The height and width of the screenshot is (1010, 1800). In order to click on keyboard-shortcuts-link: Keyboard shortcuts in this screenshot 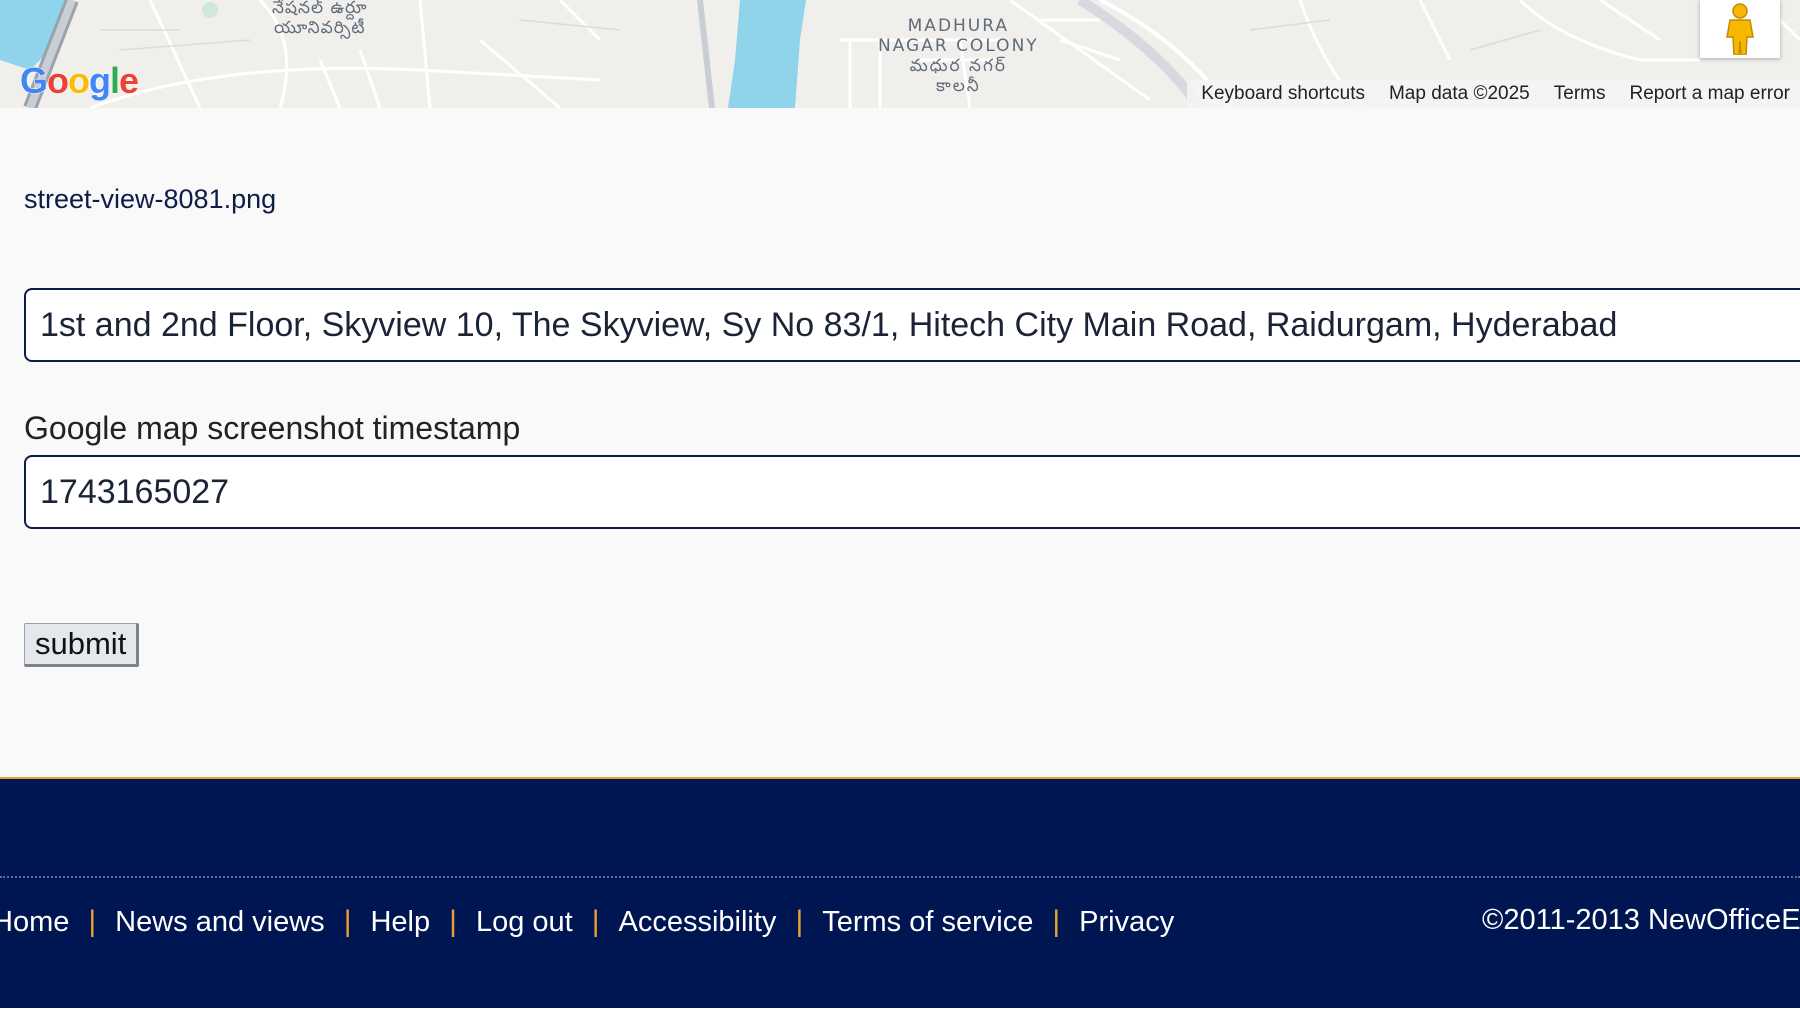, I will do `click(1283, 94)`.